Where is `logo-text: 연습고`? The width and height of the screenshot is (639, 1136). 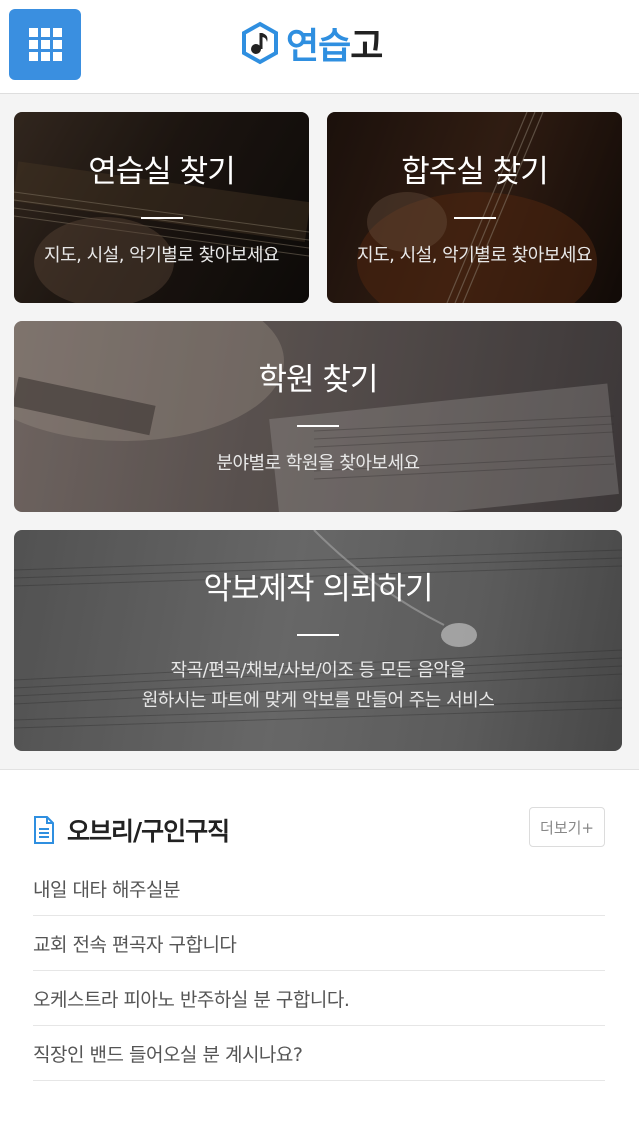
logo-text: 연습고 is located at coordinates (334, 43).